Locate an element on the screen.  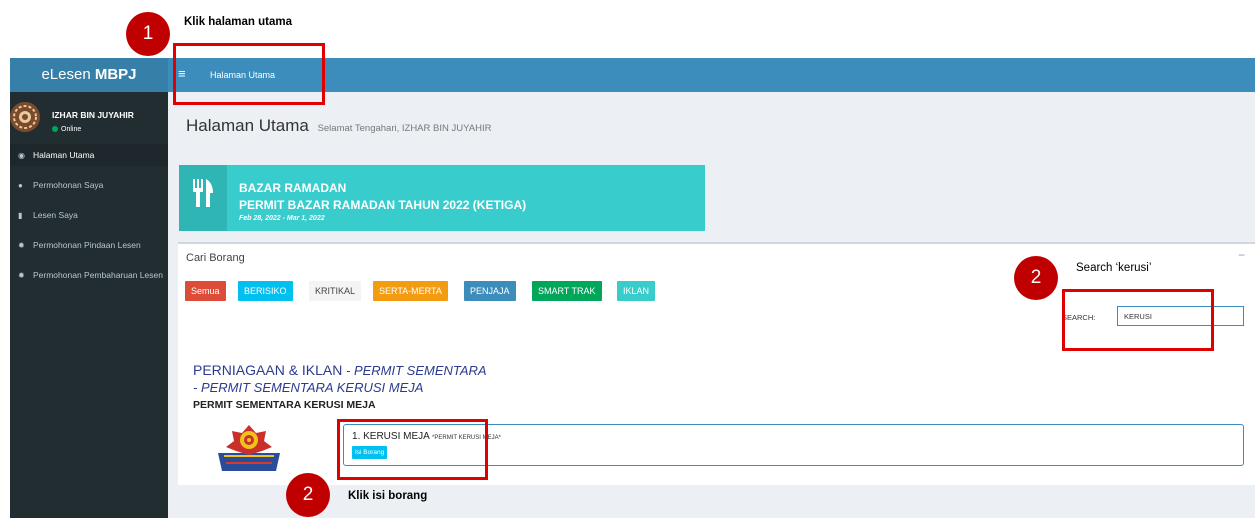
sidebar-item-halaman-utama: ◉ Halaman Utama is located at coordinates (89, 155).